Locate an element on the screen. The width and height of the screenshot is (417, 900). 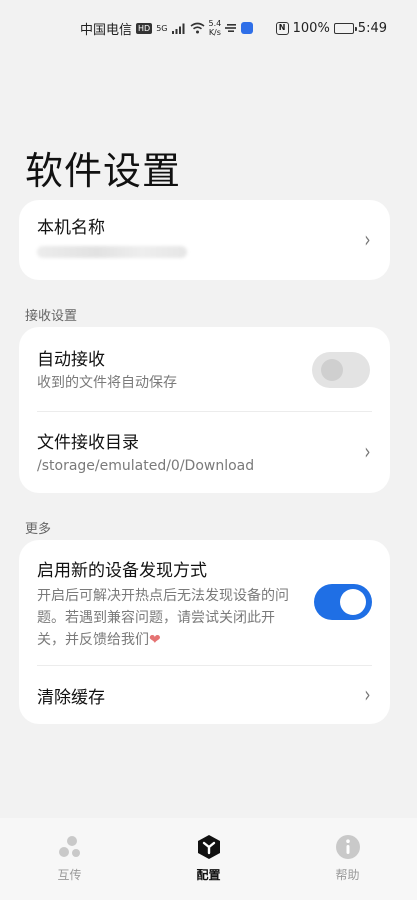
clock: 5:49 is located at coordinates (372, 28).